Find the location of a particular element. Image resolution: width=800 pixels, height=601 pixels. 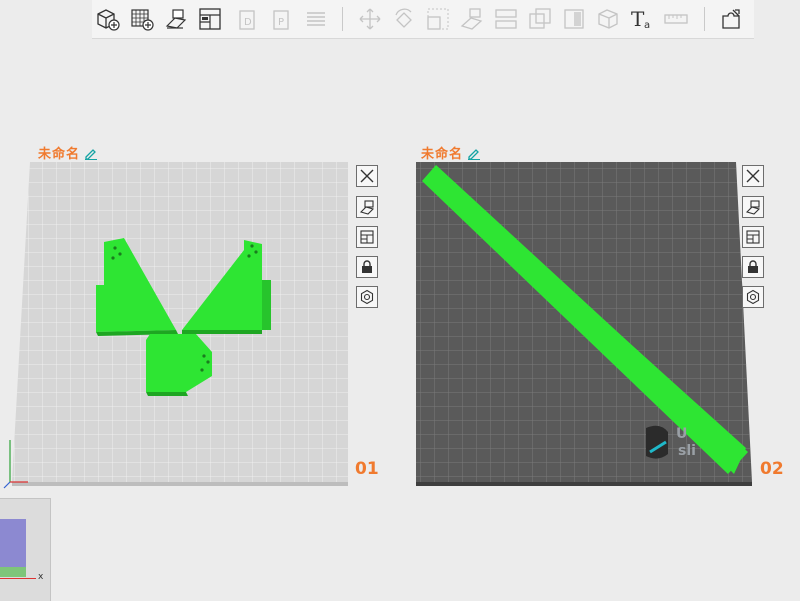

plate-01-name-text: 未命名 is located at coordinates (59, 154).